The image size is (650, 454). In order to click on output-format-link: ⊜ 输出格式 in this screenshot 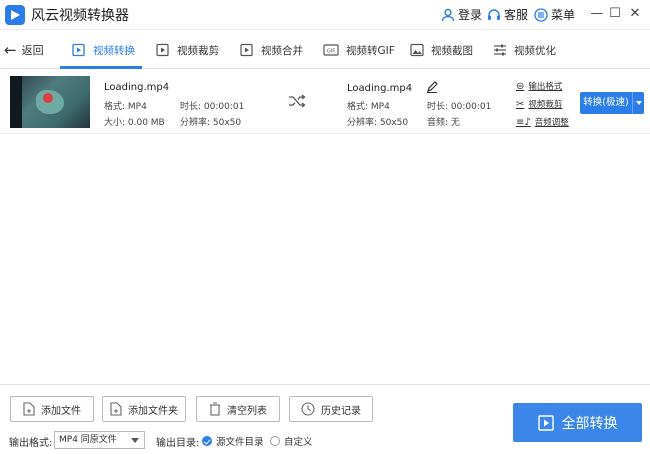, I will do `click(539, 86)`.